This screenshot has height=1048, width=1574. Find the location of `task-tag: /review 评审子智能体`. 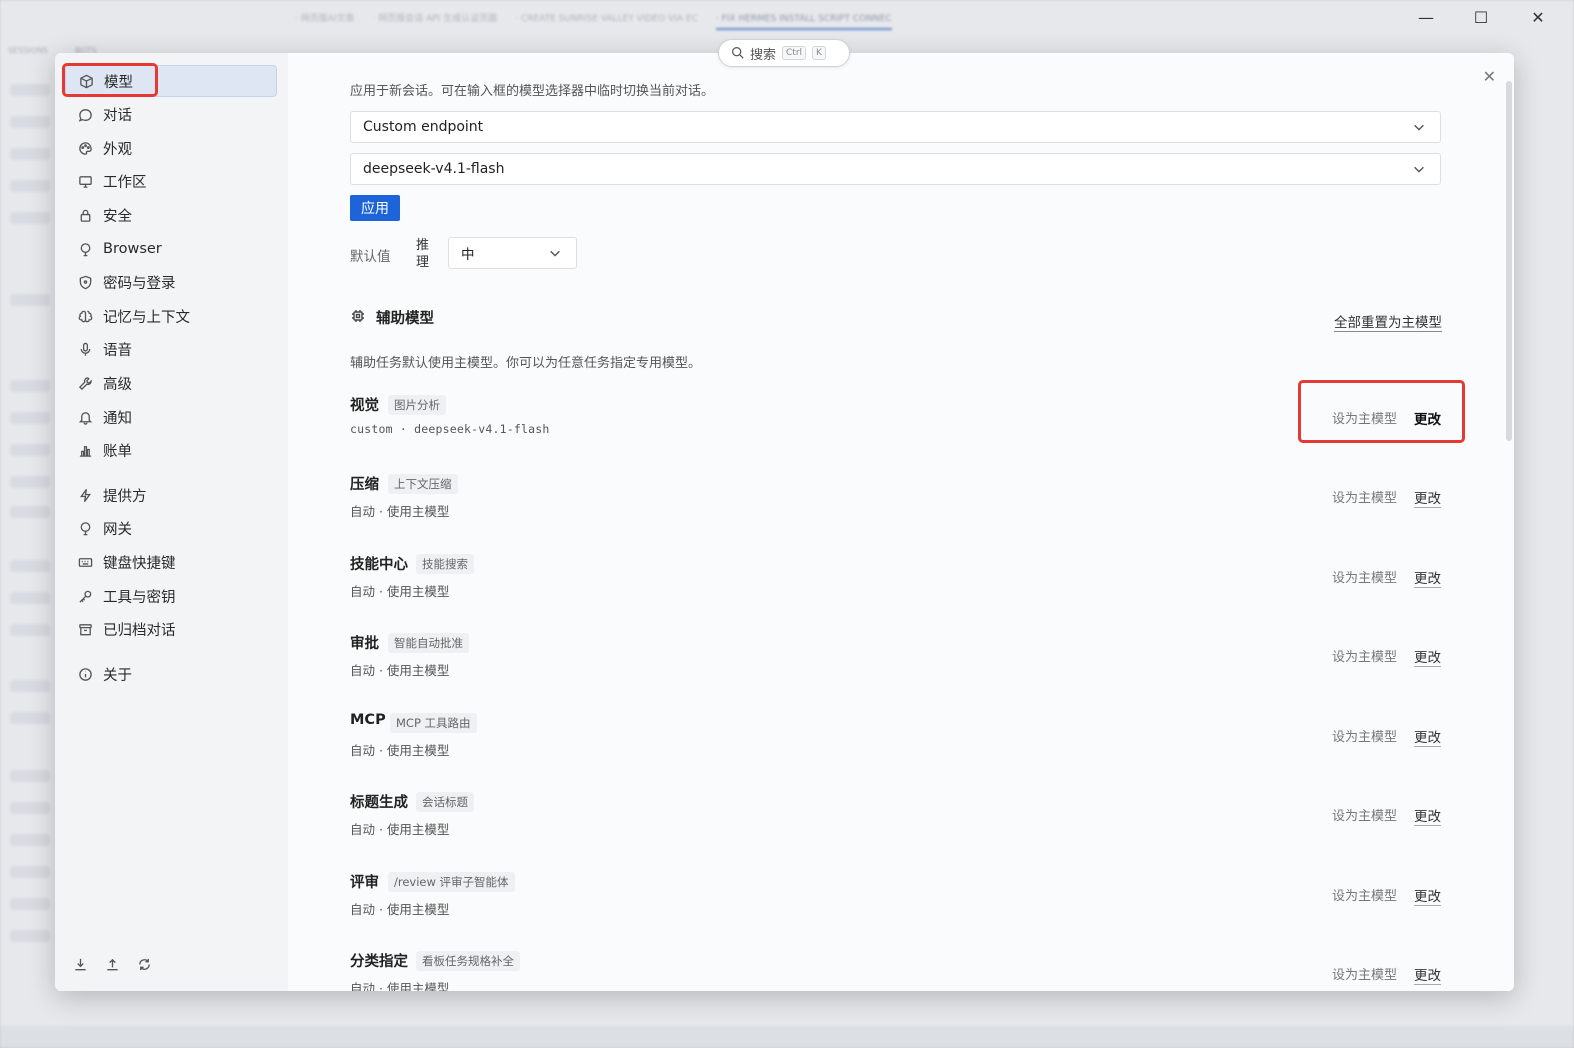

task-tag: /review 评审子智能体 is located at coordinates (451, 882).